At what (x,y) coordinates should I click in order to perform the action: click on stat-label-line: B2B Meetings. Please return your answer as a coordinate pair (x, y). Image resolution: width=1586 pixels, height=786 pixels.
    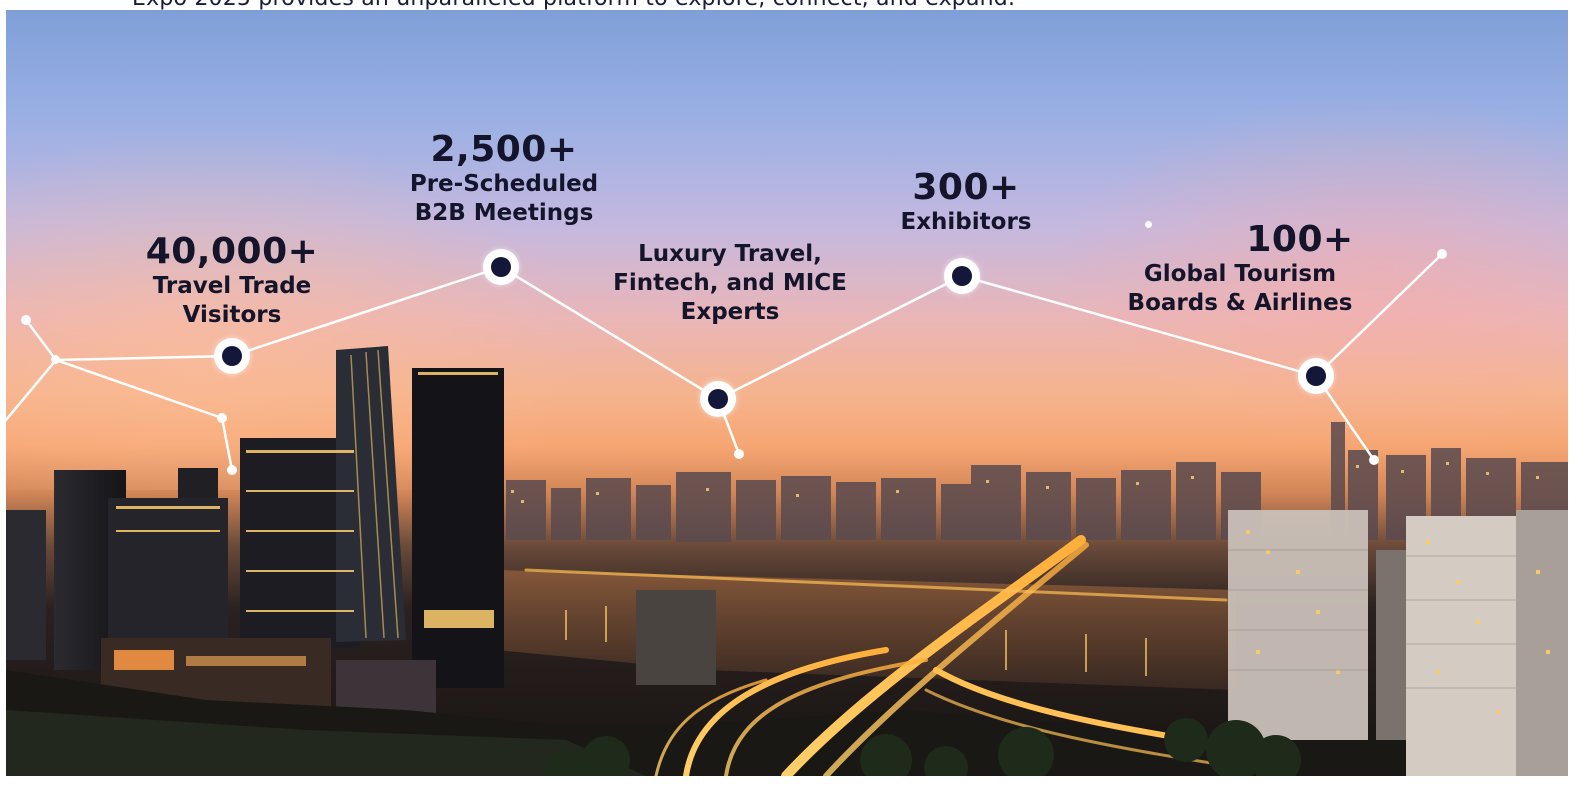
    Looking at the image, I should click on (504, 213).